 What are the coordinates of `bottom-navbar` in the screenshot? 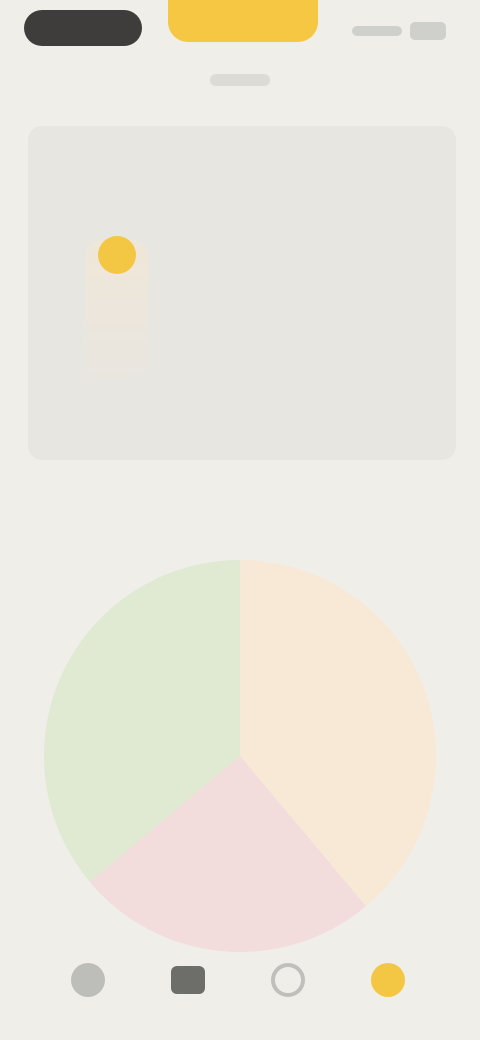 It's located at (240, 985).